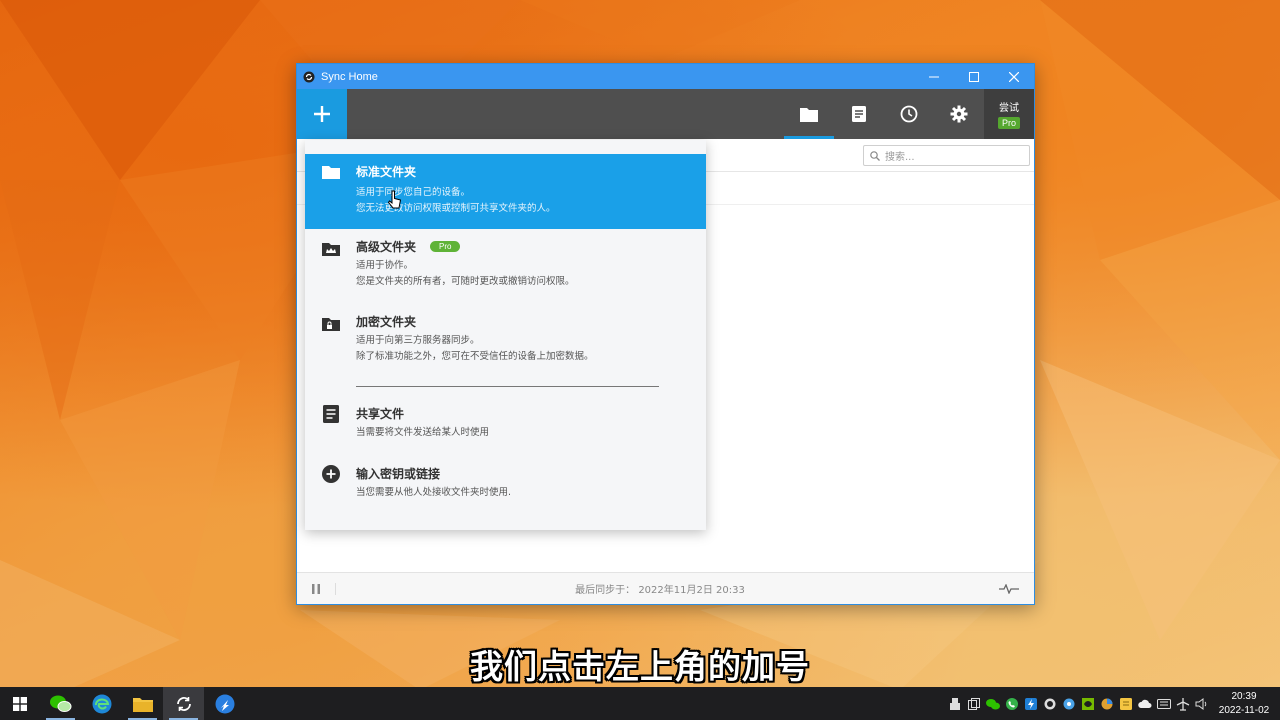  What do you see at coordinates (505, 425) in the screenshot?
I see `menu-item-share-file: 共享文件 当需要将文件发送给某人时使用` at bounding box center [505, 425].